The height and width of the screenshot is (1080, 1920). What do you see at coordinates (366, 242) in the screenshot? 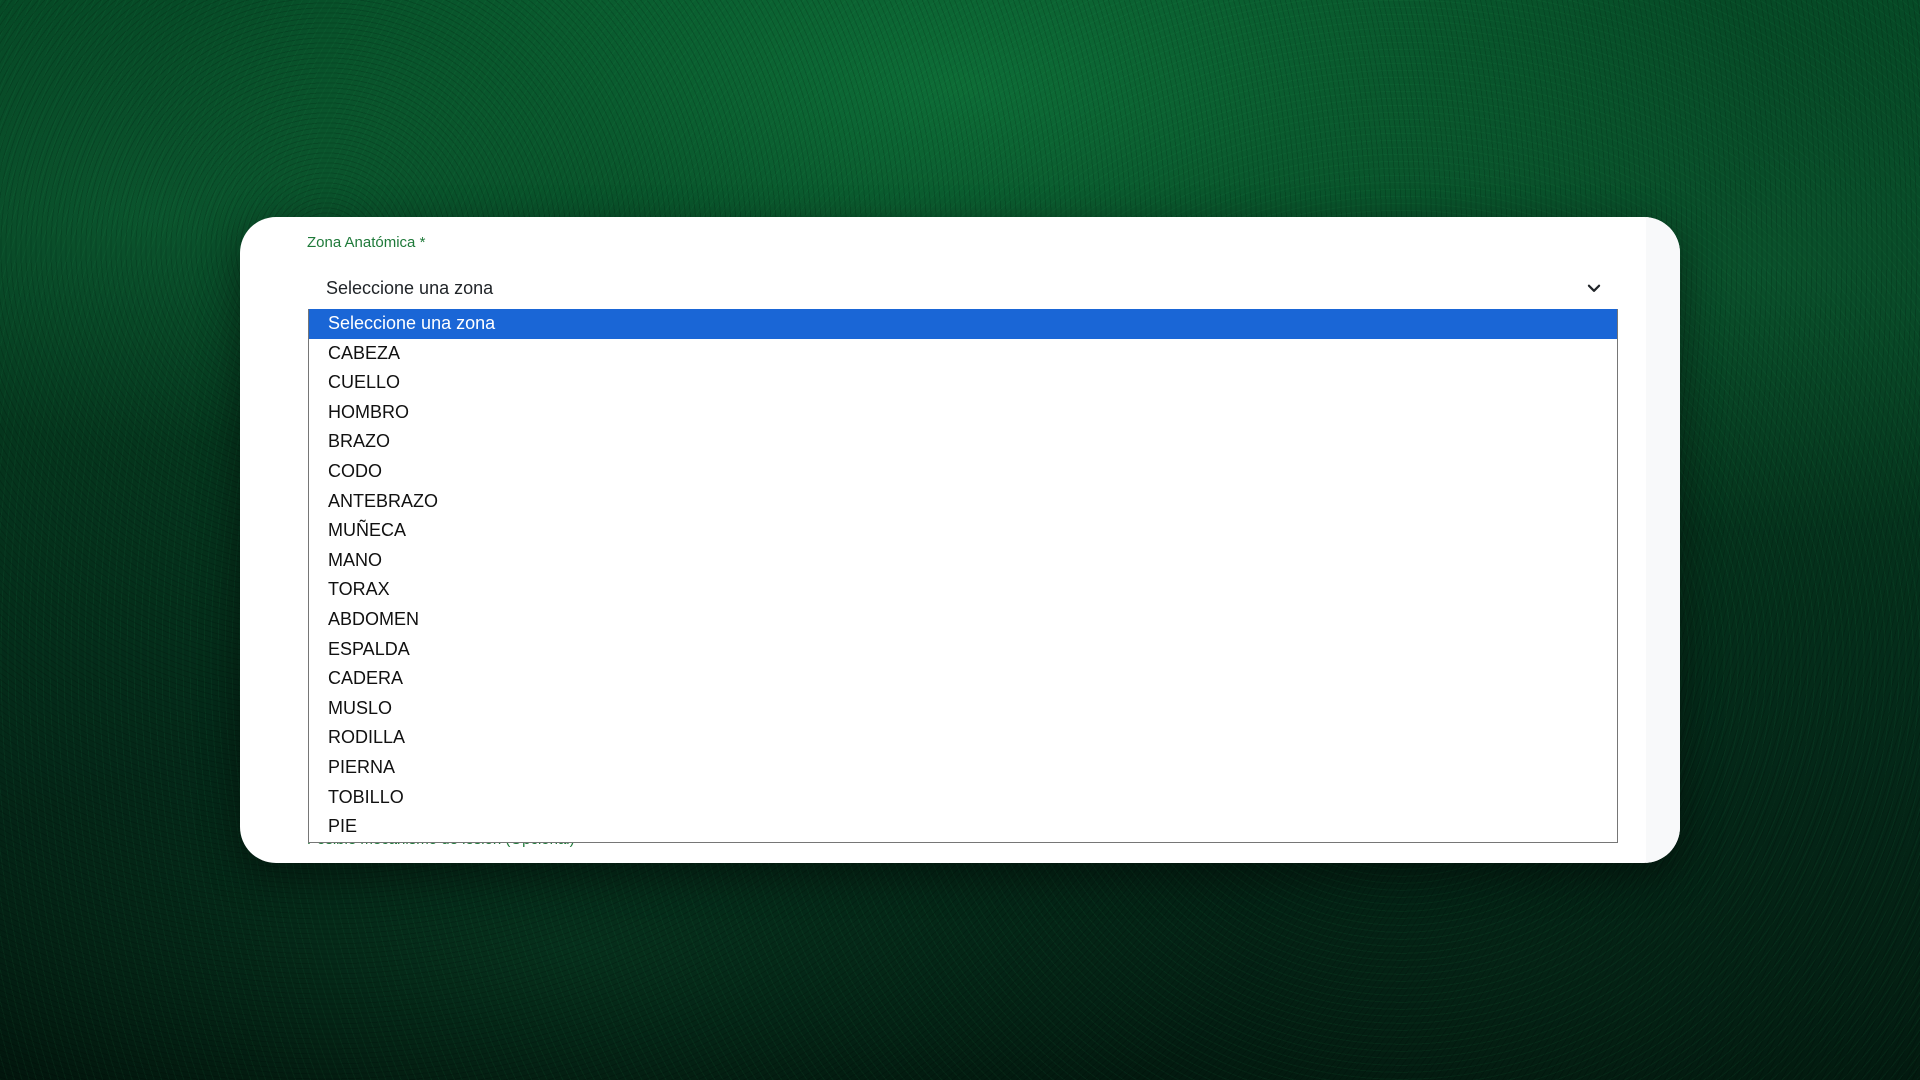
I see `zona-anatomica-label: Zona Anatómica *` at bounding box center [366, 242].